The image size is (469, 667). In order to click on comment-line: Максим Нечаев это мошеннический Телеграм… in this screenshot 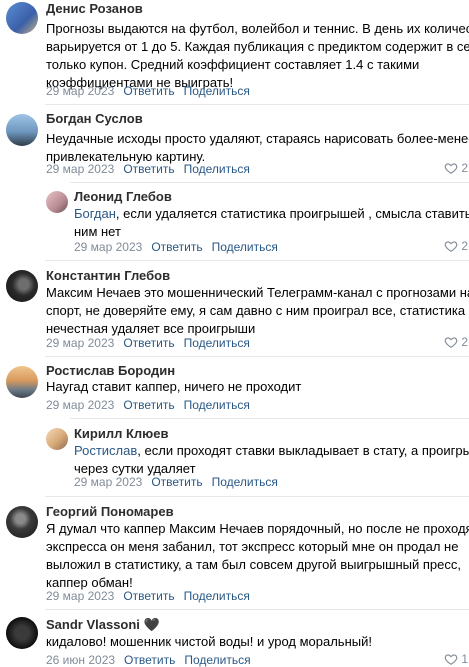, I will do `click(257, 292)`.